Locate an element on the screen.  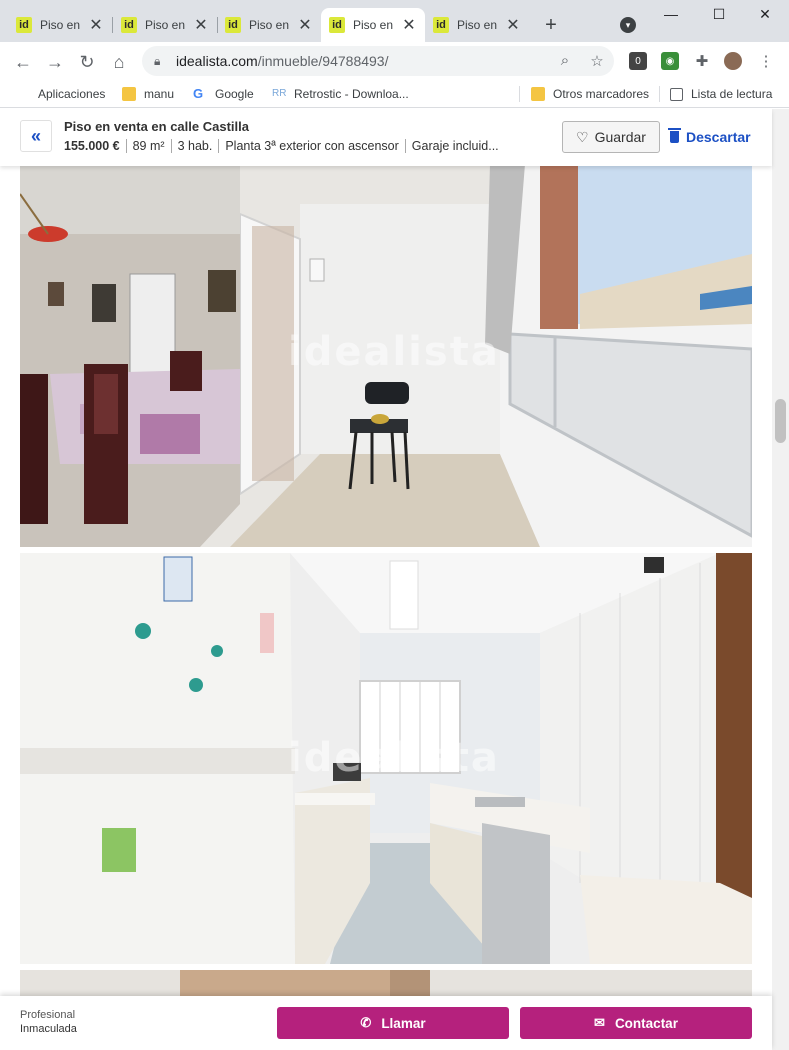
contact-button: ✉ Contactar is located at coordinates (636, 1023).